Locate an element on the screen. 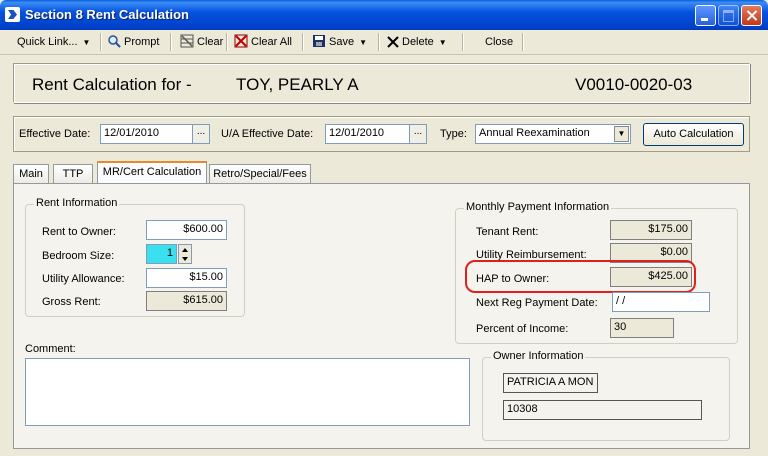 The height and width of the screenshot is (456, 768). rent-information-title: Rent Information is located at coordinates (77, 203).